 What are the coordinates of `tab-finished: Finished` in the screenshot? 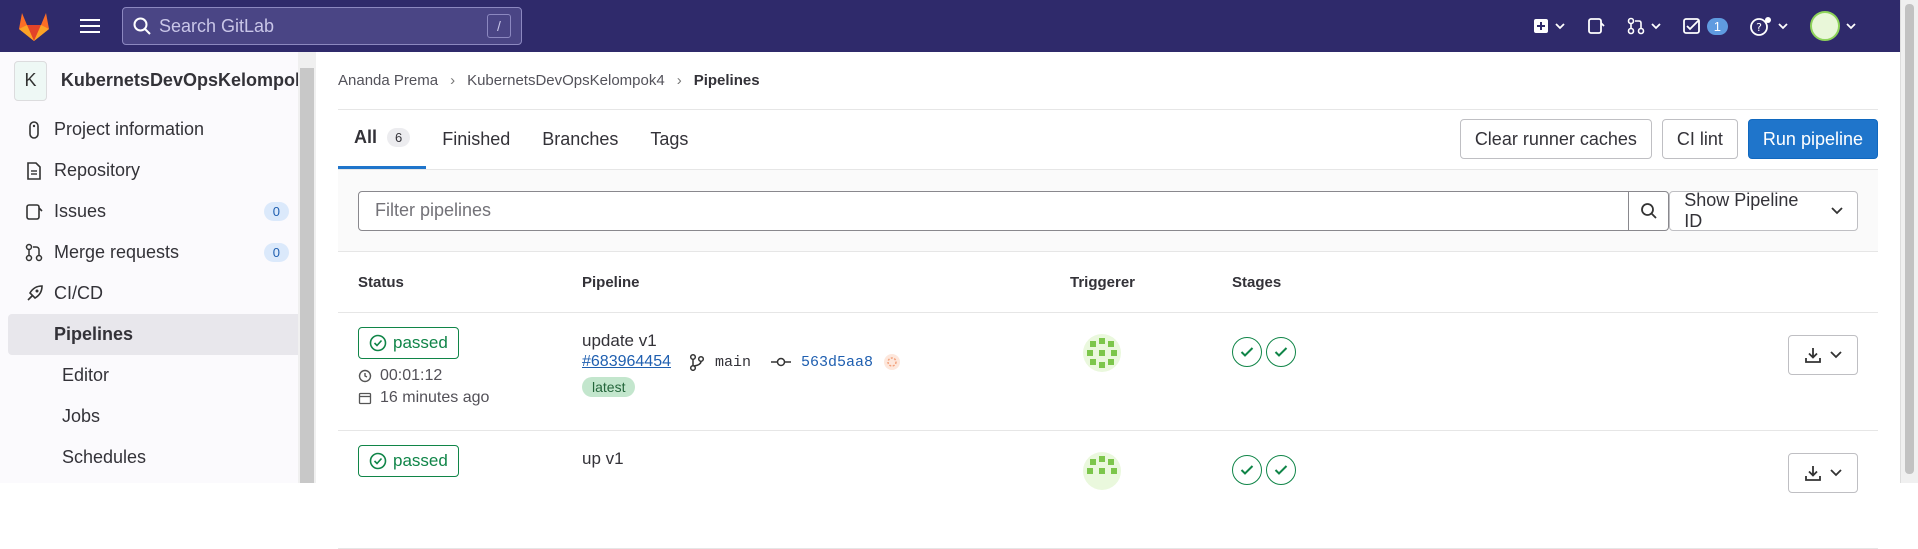 It's located at (476, 139).